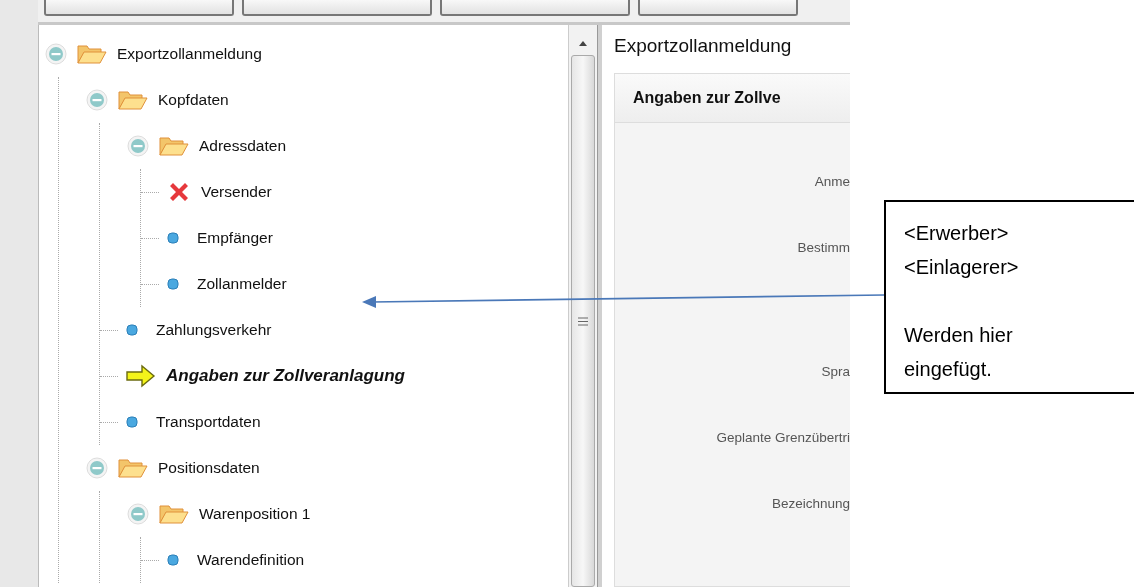 The image size is (1134, 587). Describe the element at coordinates (823, 247) in the screenshot. I see `field-label: Bestimm` at that location.